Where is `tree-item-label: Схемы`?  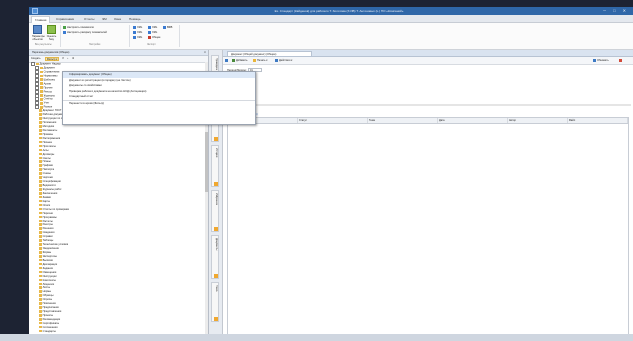 tree-item-label: Схемы is located at coordinates (46, 174).